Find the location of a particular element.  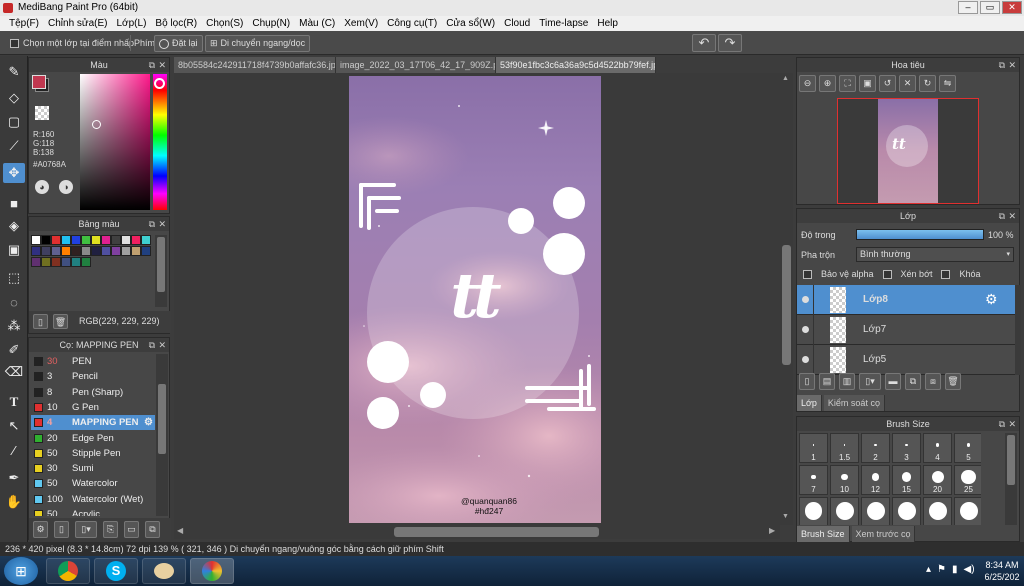

taskbar-skype: S is located at coordinates (116, 571).